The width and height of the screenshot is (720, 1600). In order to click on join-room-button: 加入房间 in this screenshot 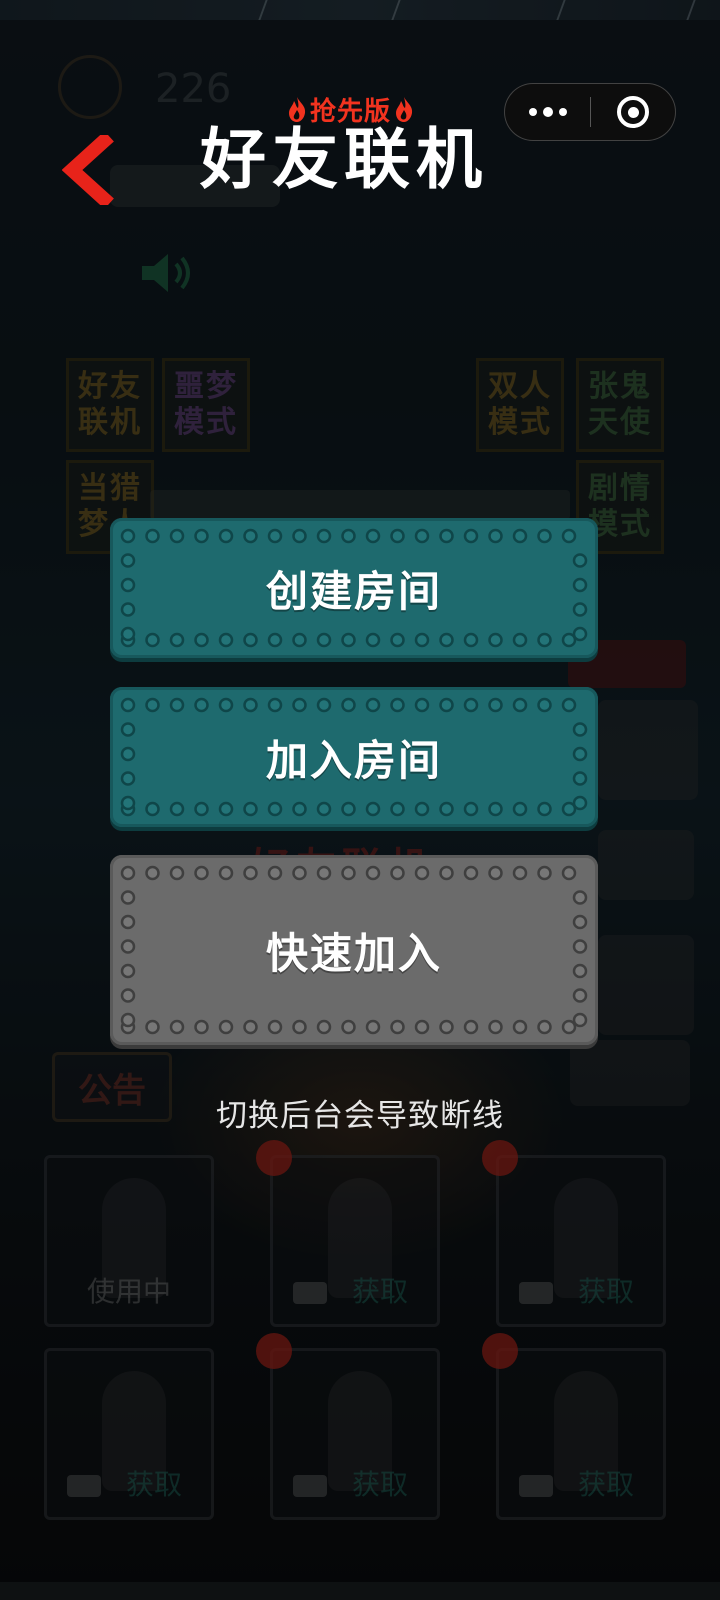, I will do `click(354, 757)`.